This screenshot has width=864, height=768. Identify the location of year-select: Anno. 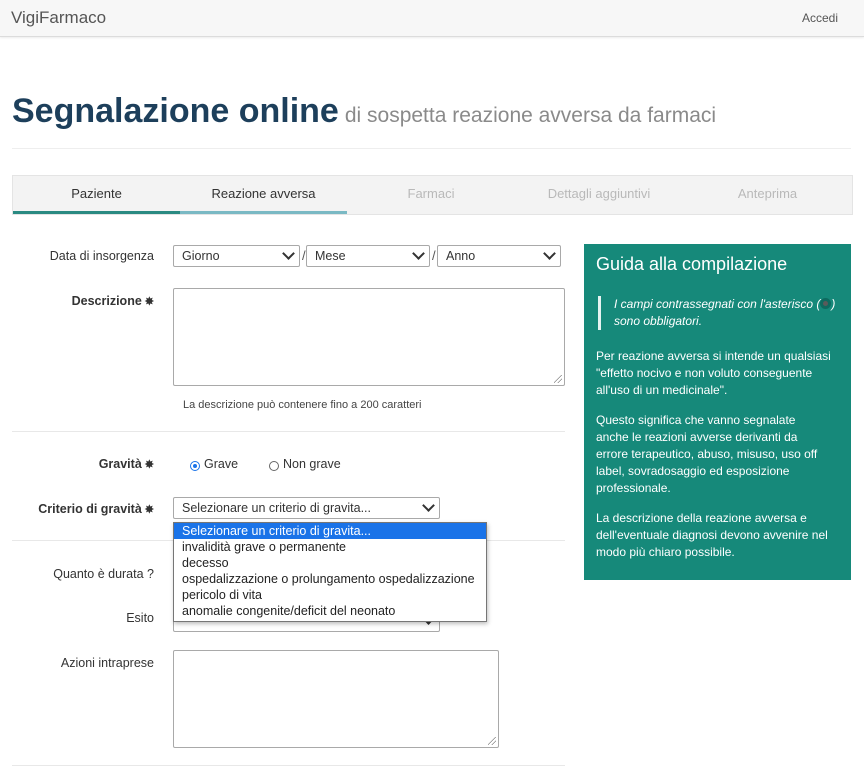
(499, 256).